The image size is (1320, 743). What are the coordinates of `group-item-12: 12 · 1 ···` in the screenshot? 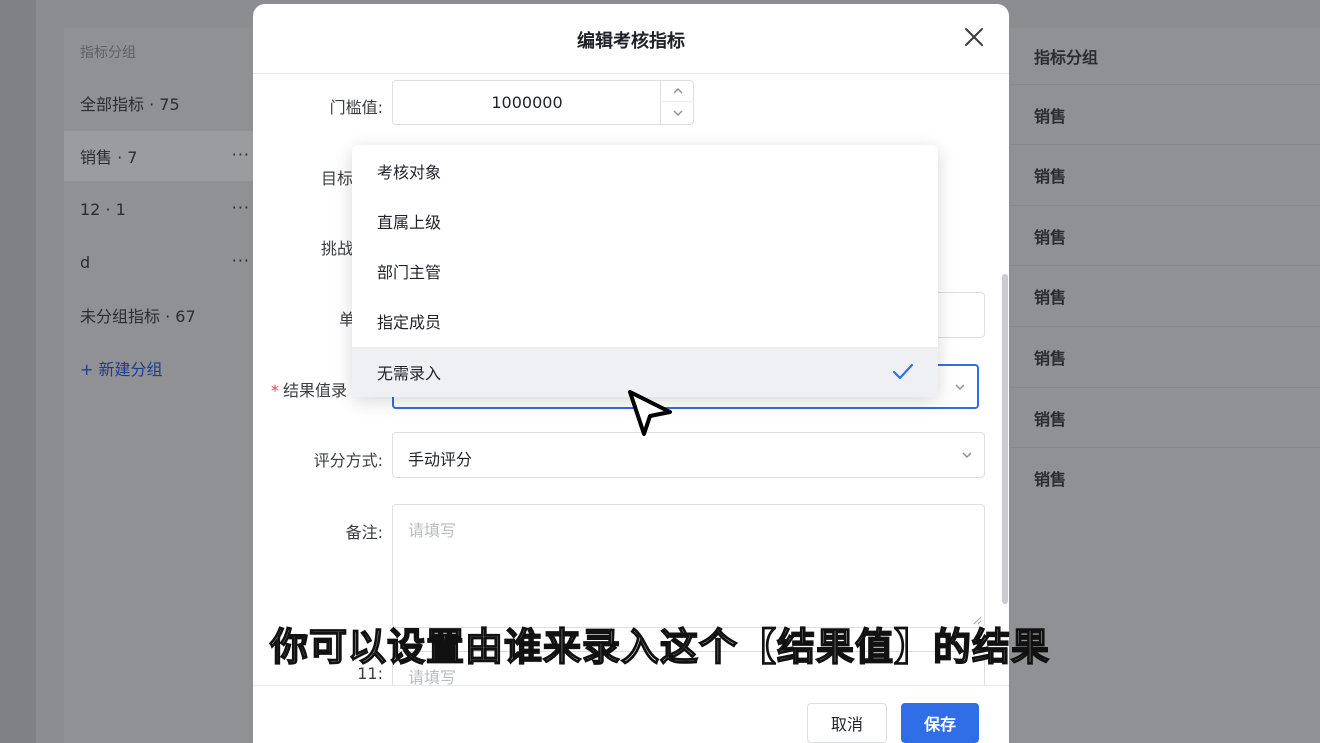 It's located at (164, 209).